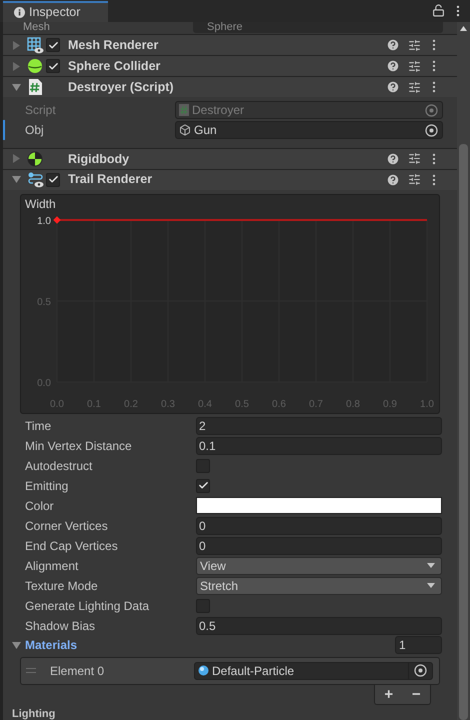 The width and height of the screenshot is (470, 720). Describe the element at coordinates (463, 28) in the screenshot. I see `scroll-up-icon` at that location.